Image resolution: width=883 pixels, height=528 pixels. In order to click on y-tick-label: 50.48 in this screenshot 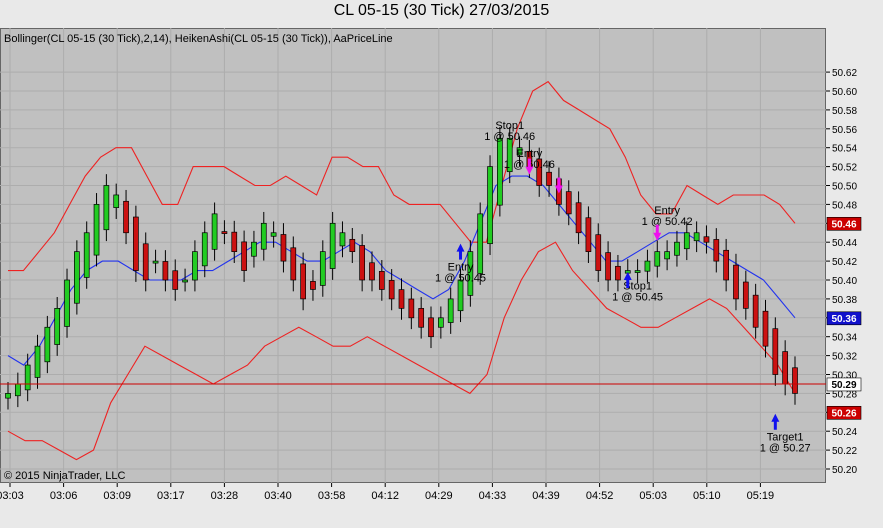, I will do `click(844, 205)`.